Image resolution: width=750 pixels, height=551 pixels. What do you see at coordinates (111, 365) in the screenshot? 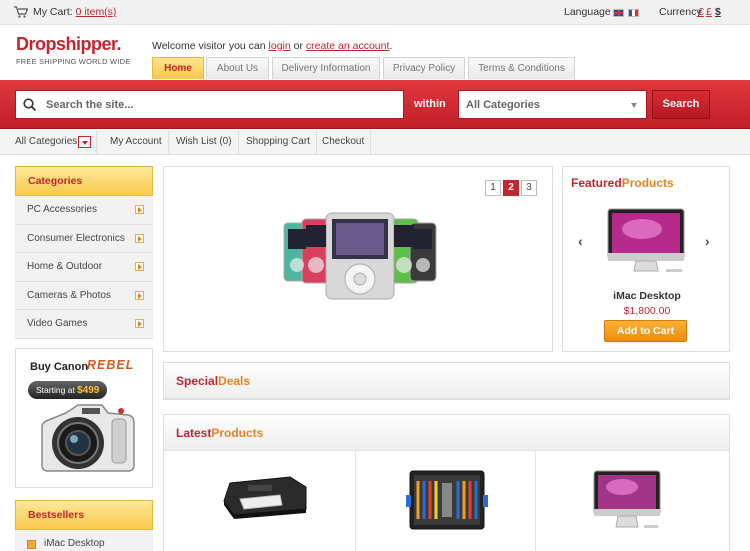
I see `banner-model-text: REBEL` at bounding box center [111, 365].